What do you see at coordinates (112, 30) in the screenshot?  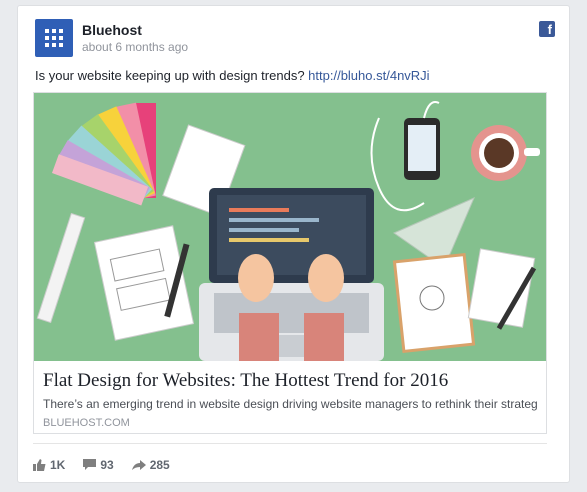 I see `page-name: Bluehost` at bounding box center [112, 30].